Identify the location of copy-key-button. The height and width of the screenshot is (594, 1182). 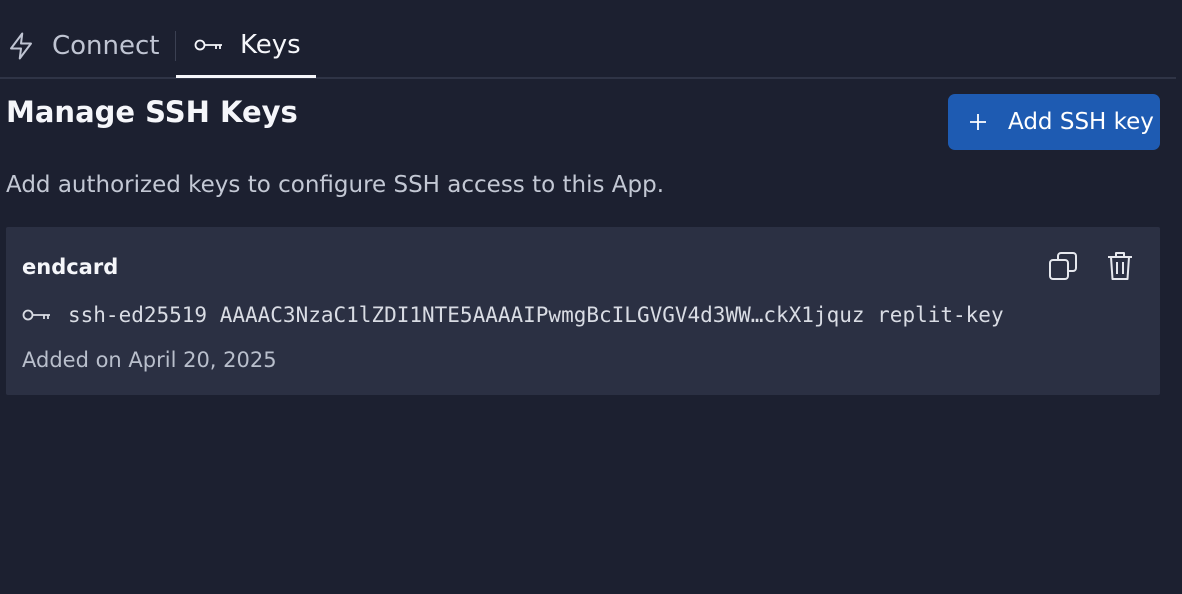
(1063, 268).